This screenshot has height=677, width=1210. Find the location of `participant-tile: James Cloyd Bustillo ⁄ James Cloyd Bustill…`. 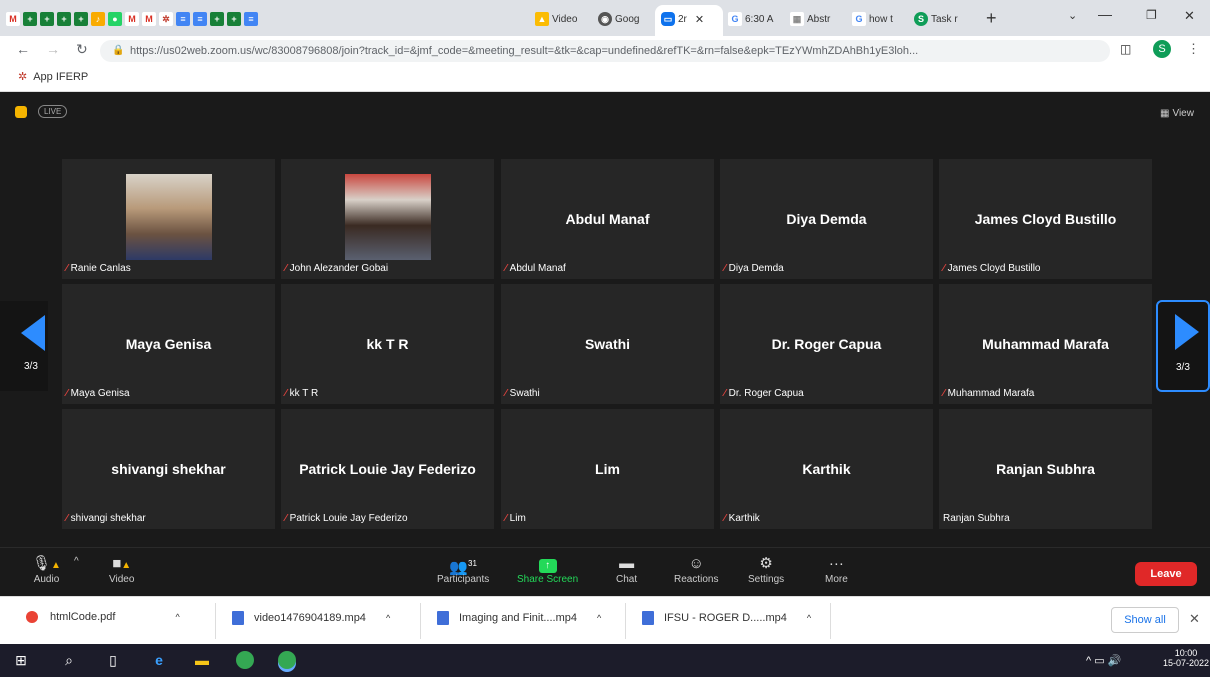

participant-tile: James Cloyd Bustillo ⁄ James Cloyd Bustill… is located at coordinates (1045, 219).